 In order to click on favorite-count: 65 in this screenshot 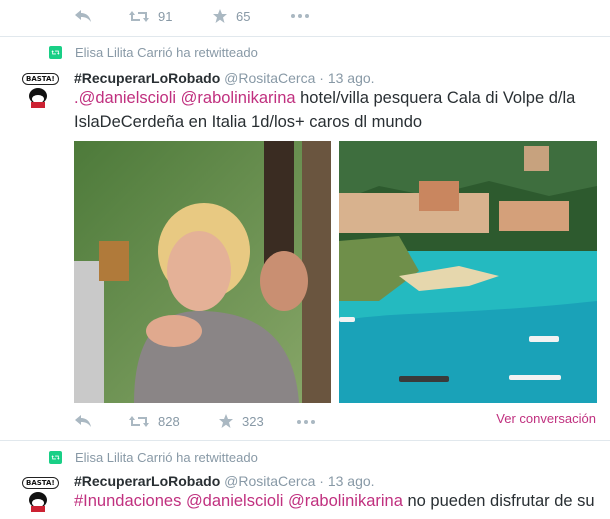, I will do `click(243, 16)`.